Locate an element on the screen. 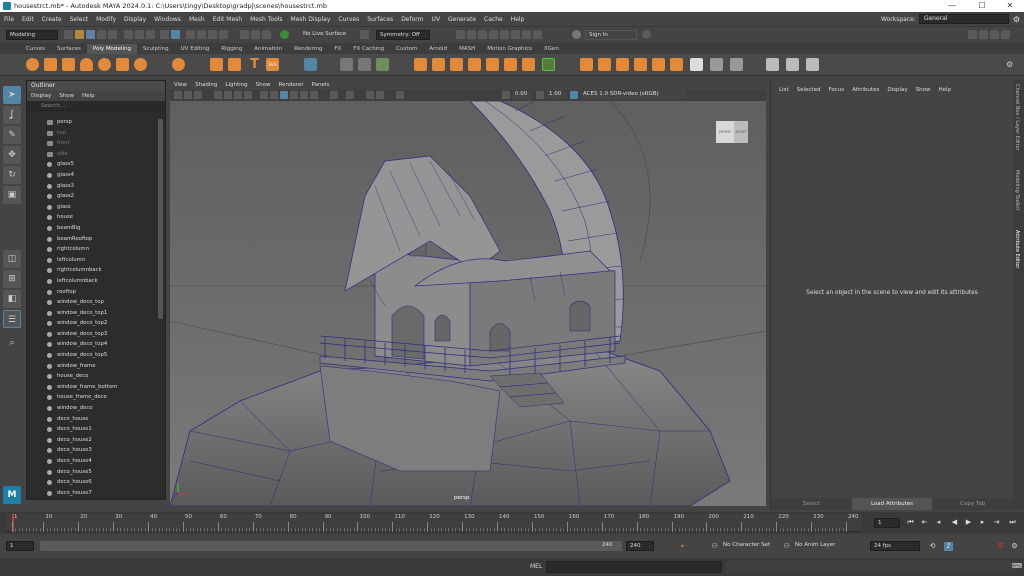  boolean-icon is located at coordinates (604, 64).